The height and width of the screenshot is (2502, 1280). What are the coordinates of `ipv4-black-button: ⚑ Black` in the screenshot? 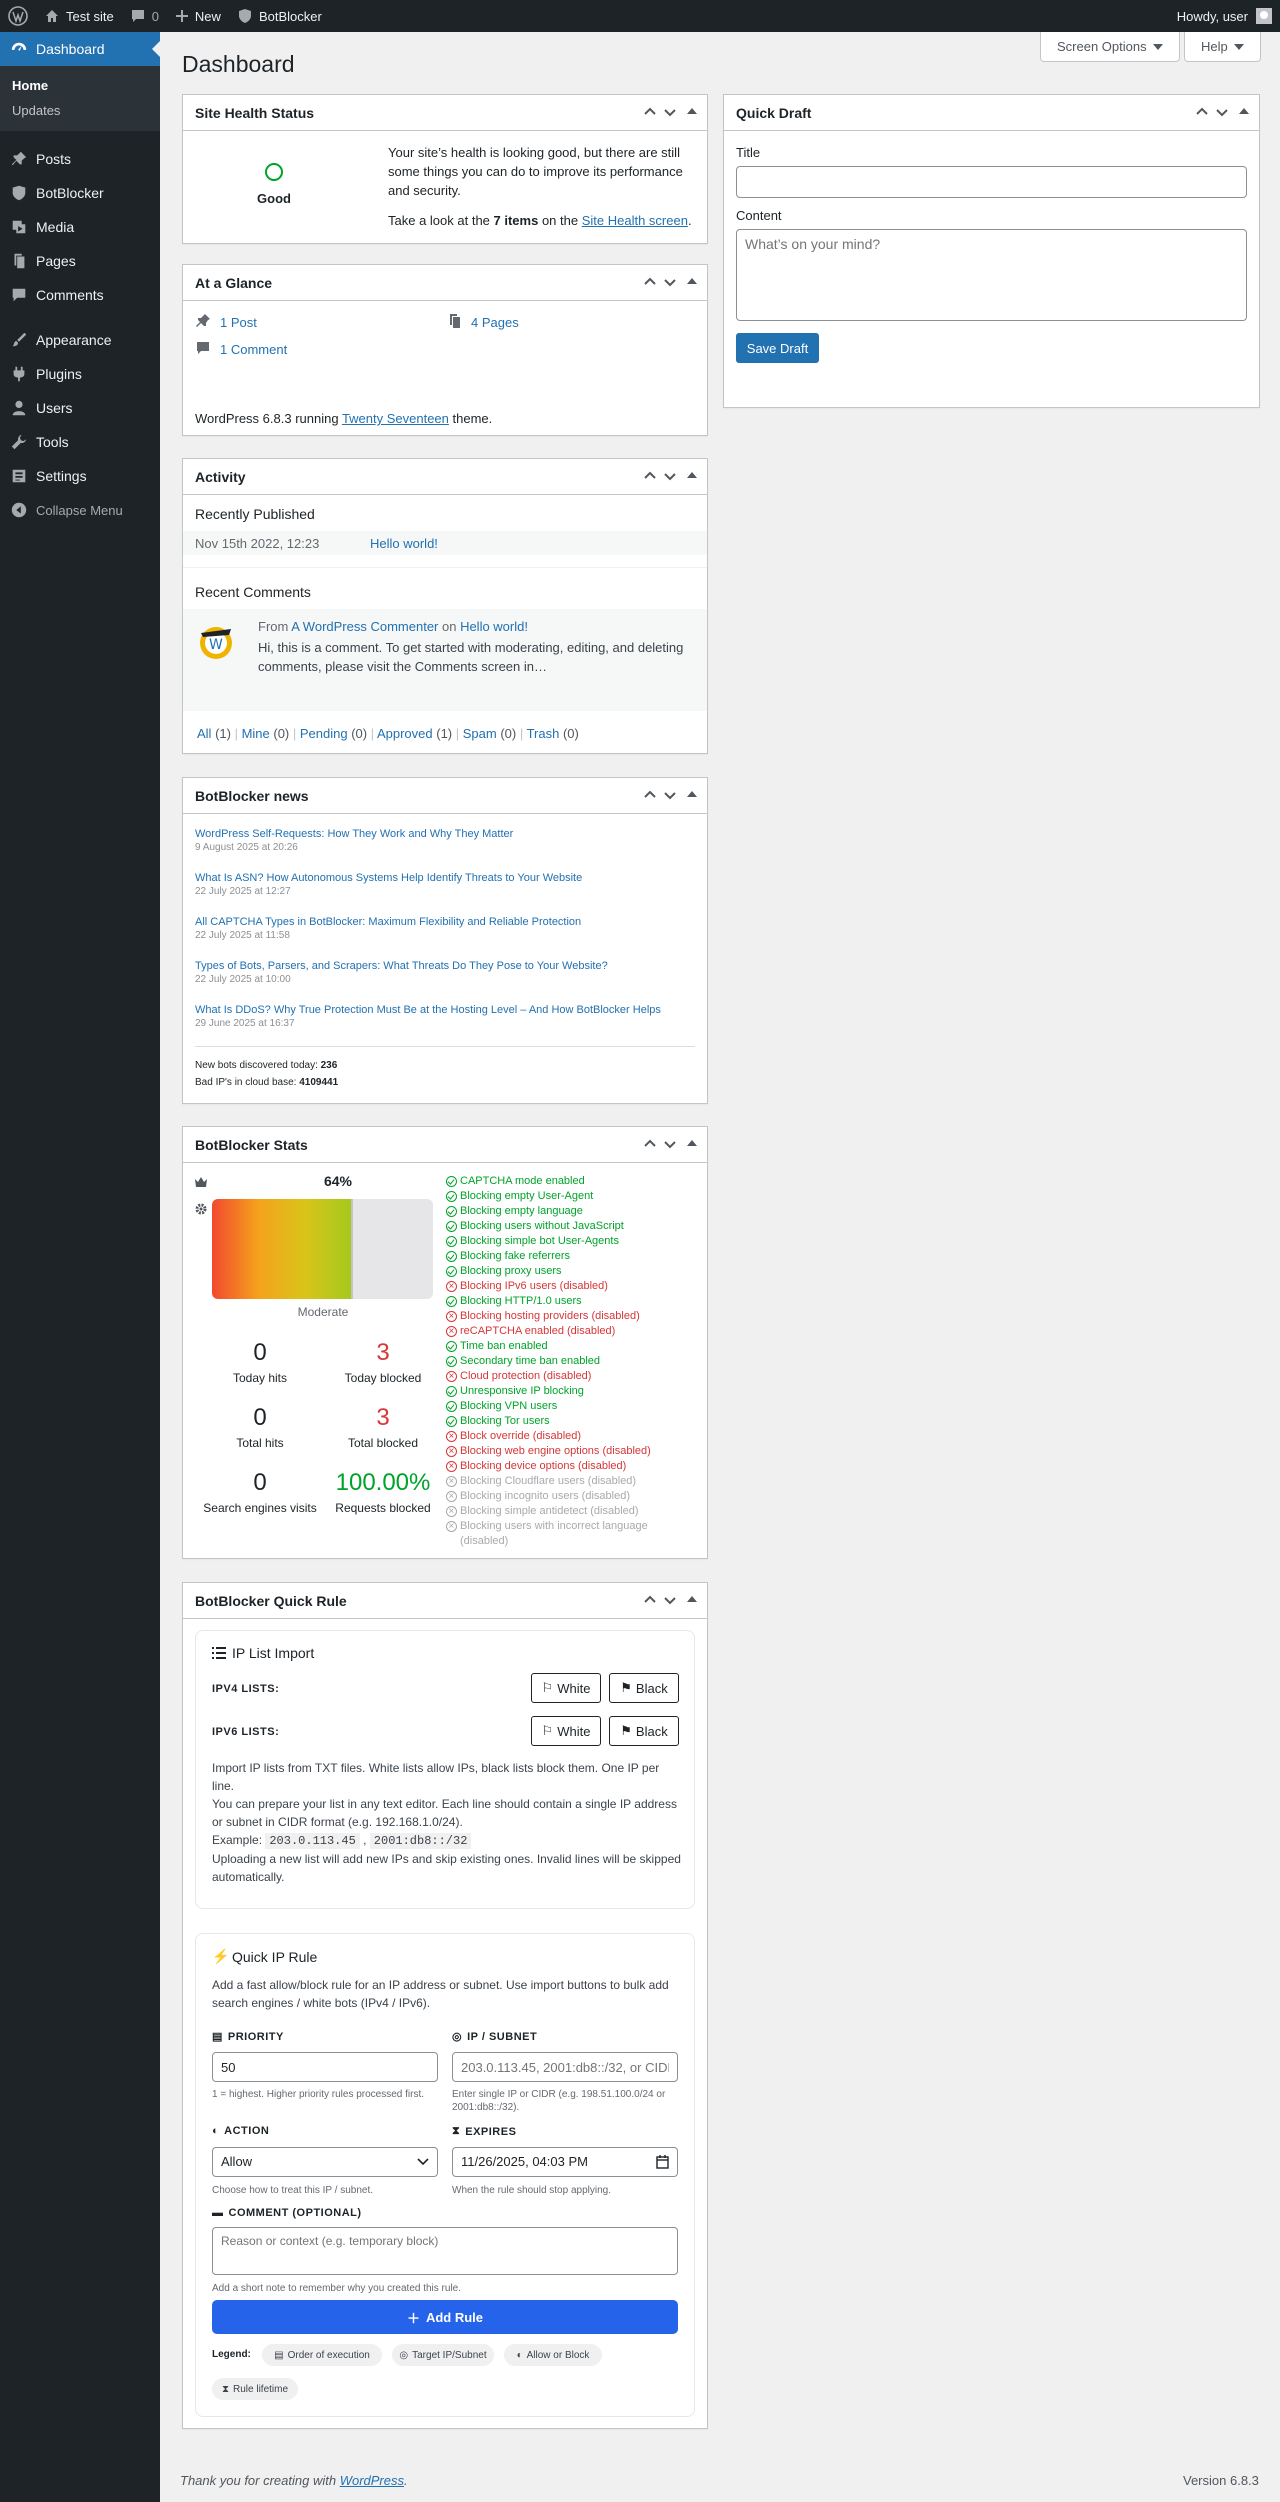 It's located at (644, 1688).